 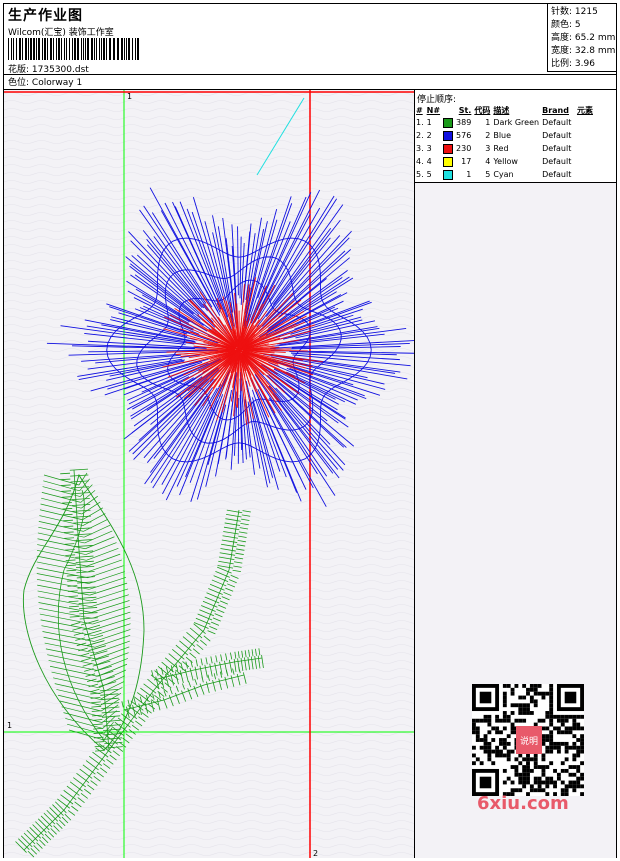 What do you see at coordinates (310, 74) in the screenshot?
I see `divider` at bounding box center [310, 74].